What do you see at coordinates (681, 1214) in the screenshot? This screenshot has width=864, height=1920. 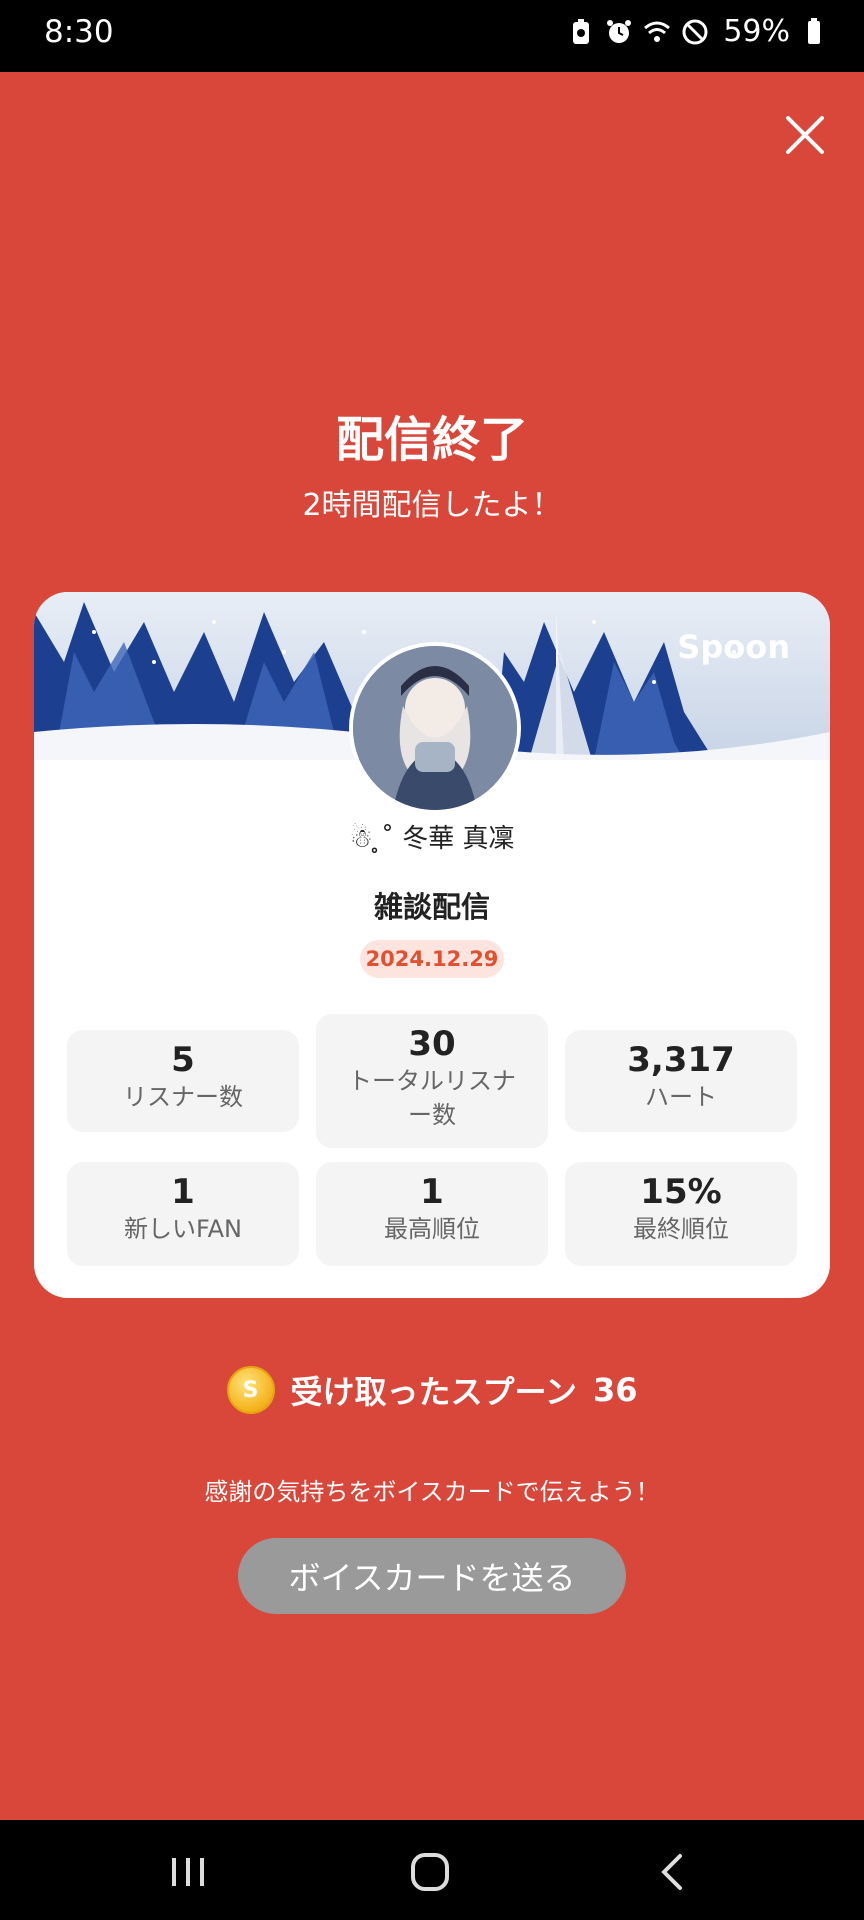 I see `stat-final-rank: 15% 最終順位` at bounding box center [681, 1214].